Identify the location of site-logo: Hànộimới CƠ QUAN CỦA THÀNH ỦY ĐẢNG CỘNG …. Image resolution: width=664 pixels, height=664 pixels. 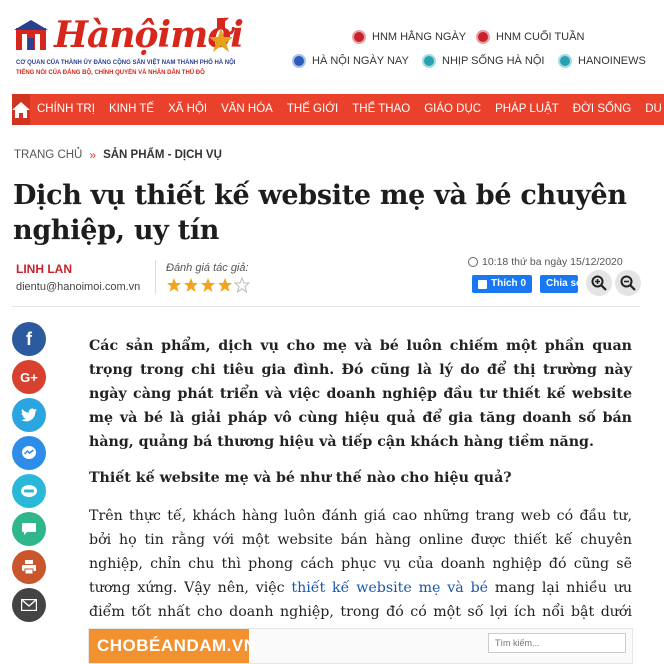
(132, 45).